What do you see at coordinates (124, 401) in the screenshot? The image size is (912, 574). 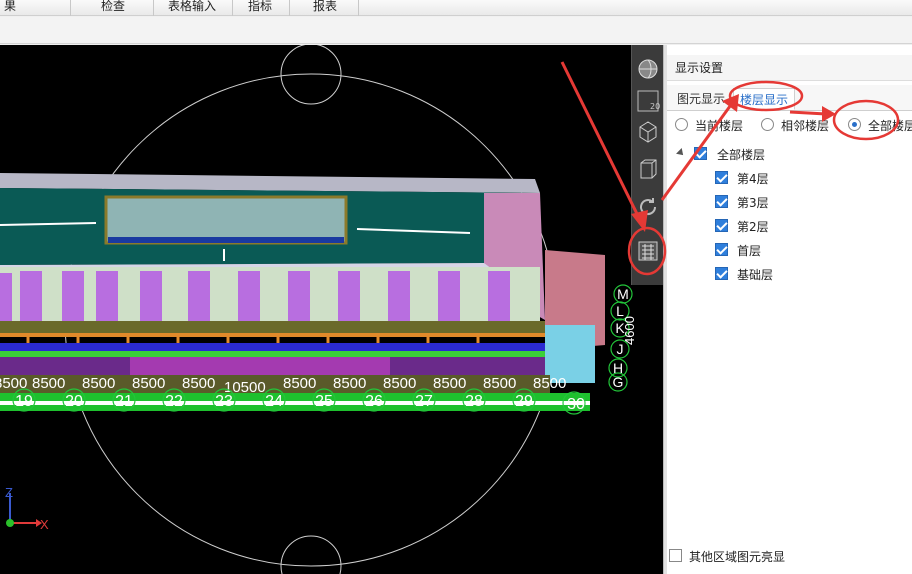 I see `grid-number: 21` at bounding box center [124, 401].